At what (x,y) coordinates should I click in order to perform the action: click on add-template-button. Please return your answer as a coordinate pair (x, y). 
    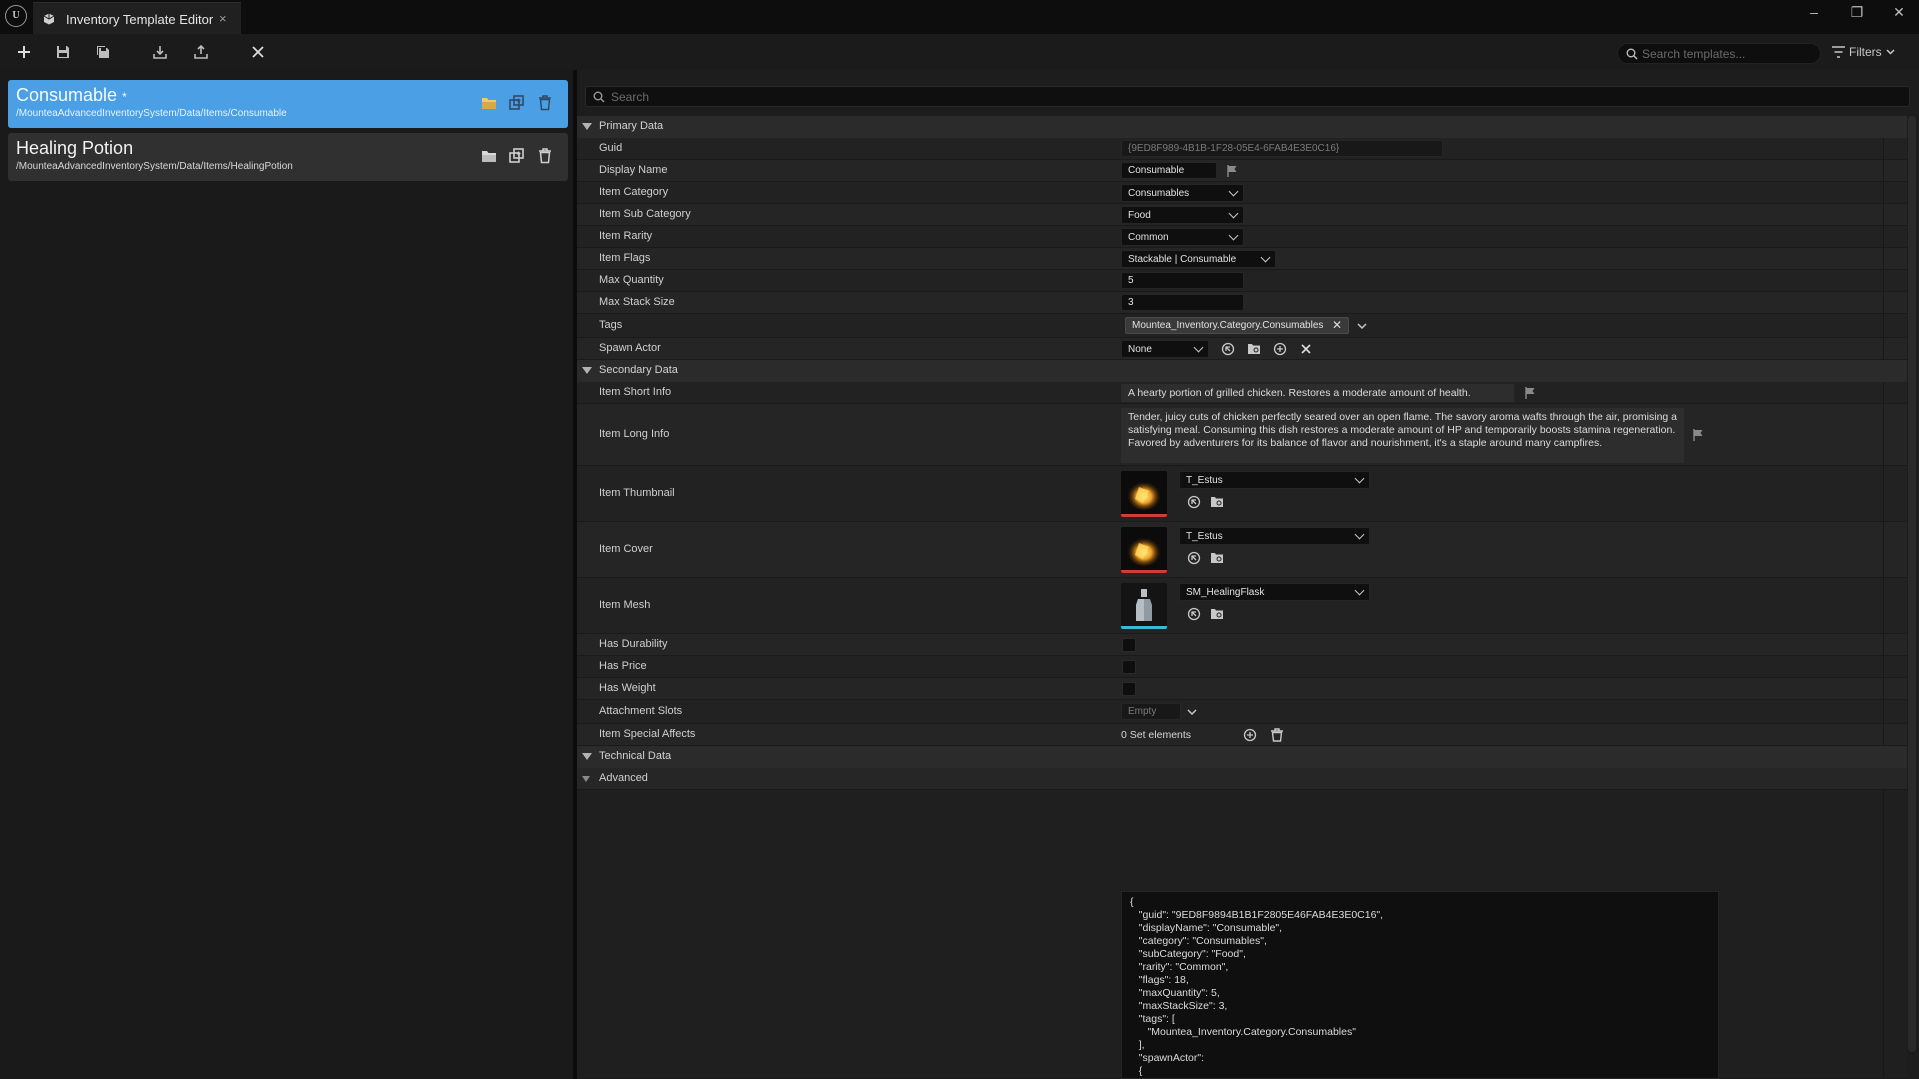
    Looking at the image, I should click on (24, 52).